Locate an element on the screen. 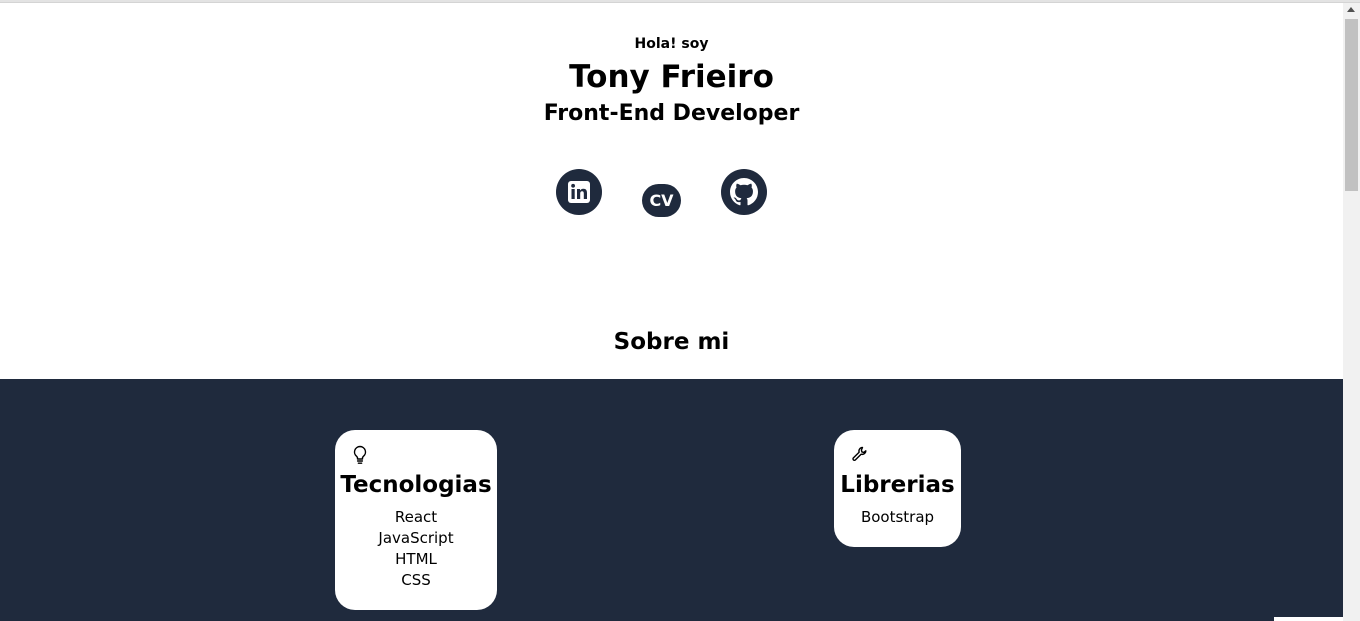 The height and width of the screenshot is (621, 1360). linkedin-link is located at coordinates (579, 192).